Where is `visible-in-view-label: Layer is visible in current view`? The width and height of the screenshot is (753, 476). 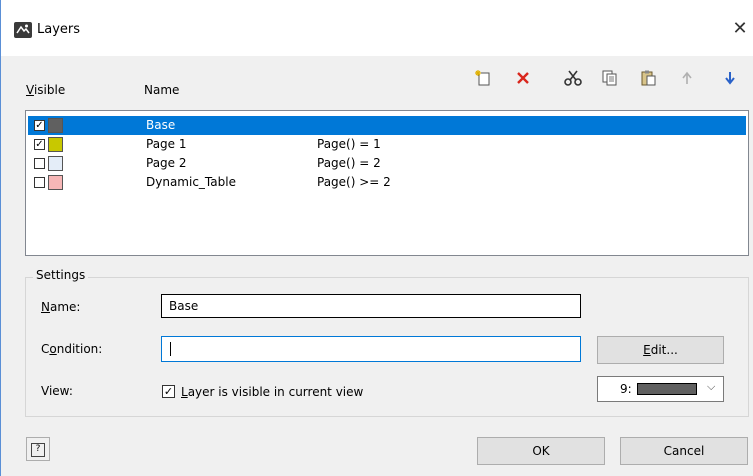
visible-in-view-label: Layer is visible in current view is located at coordinates (272, 392).